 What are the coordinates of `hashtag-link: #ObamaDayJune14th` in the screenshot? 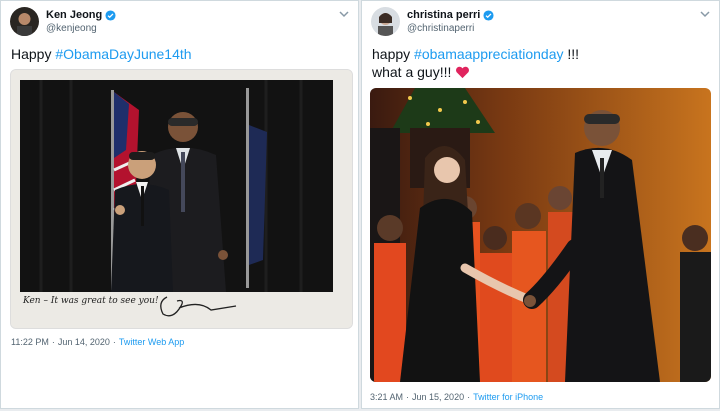 It's located at (123, 54).